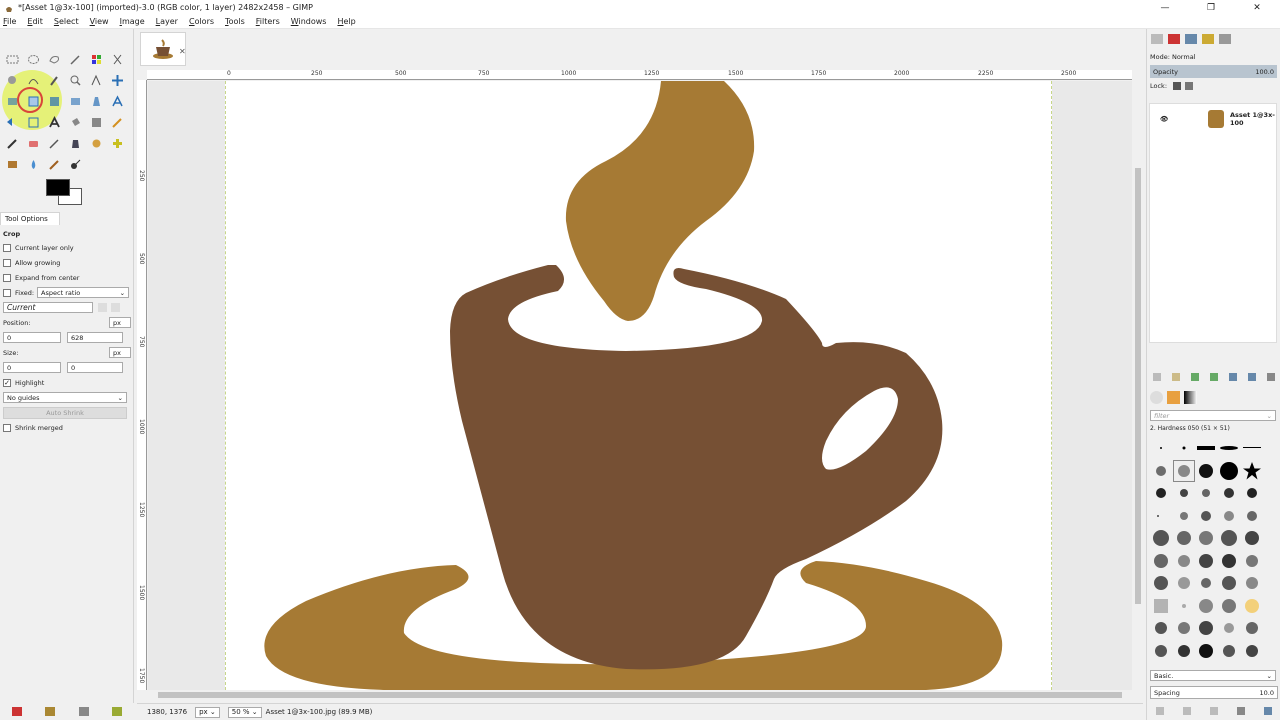 The width and height of the screenshot is (1280, 720). What do you see at coordinates (1240, 711) in the screenshot?
I see `delete-brush-icon` at bounding box center [1240, 711].